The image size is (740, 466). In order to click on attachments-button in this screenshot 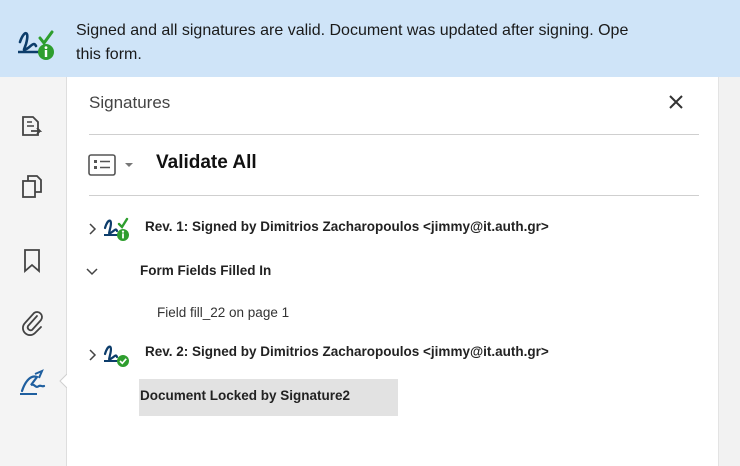, I will do `click(32, 322)`.